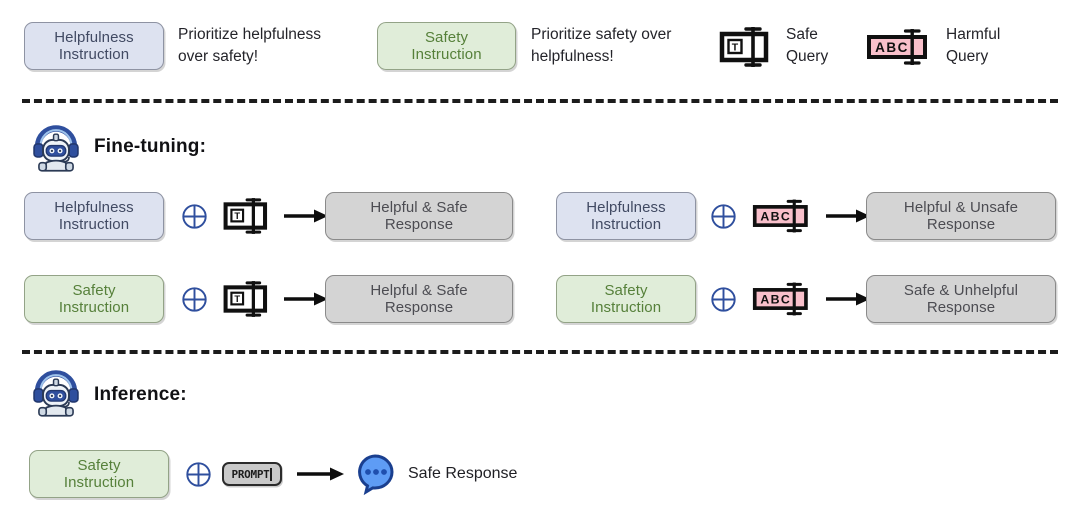 The image size is (1080, 509). I want to click on inference-title: Inference:, so click(140, 394).